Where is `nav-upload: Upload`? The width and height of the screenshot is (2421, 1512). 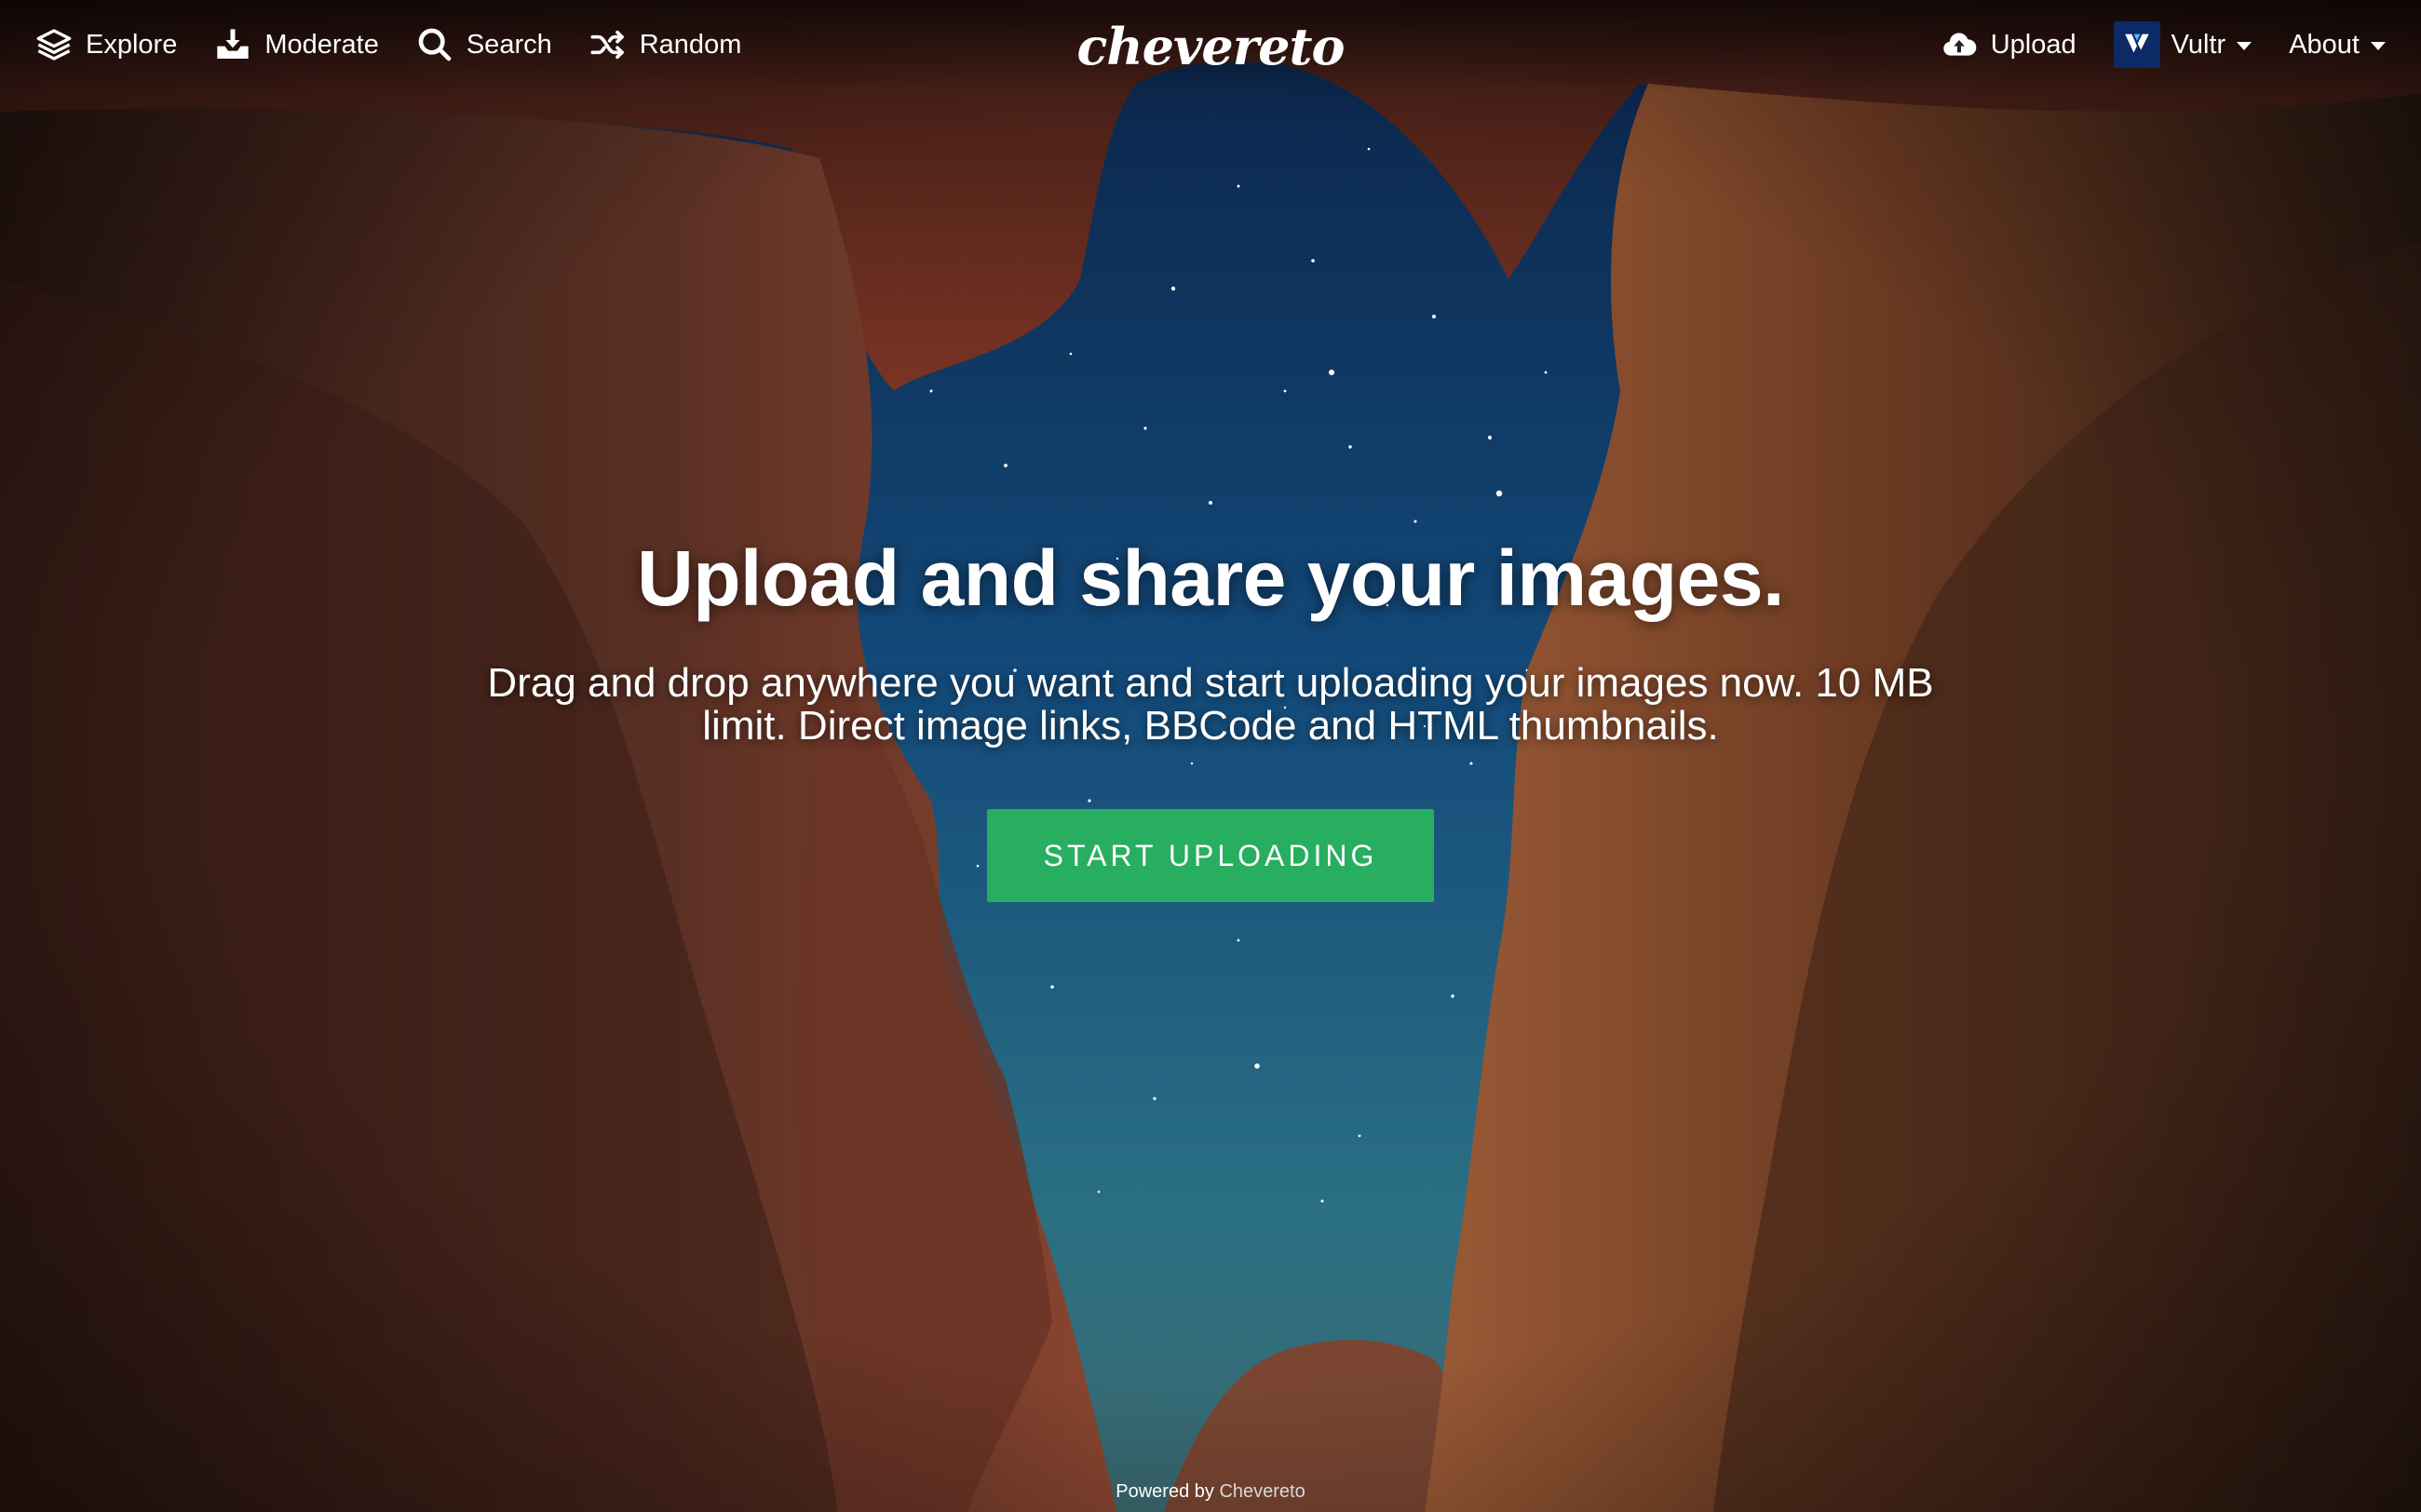 nav-upload: Upload is located at coordinates (2008, 44).